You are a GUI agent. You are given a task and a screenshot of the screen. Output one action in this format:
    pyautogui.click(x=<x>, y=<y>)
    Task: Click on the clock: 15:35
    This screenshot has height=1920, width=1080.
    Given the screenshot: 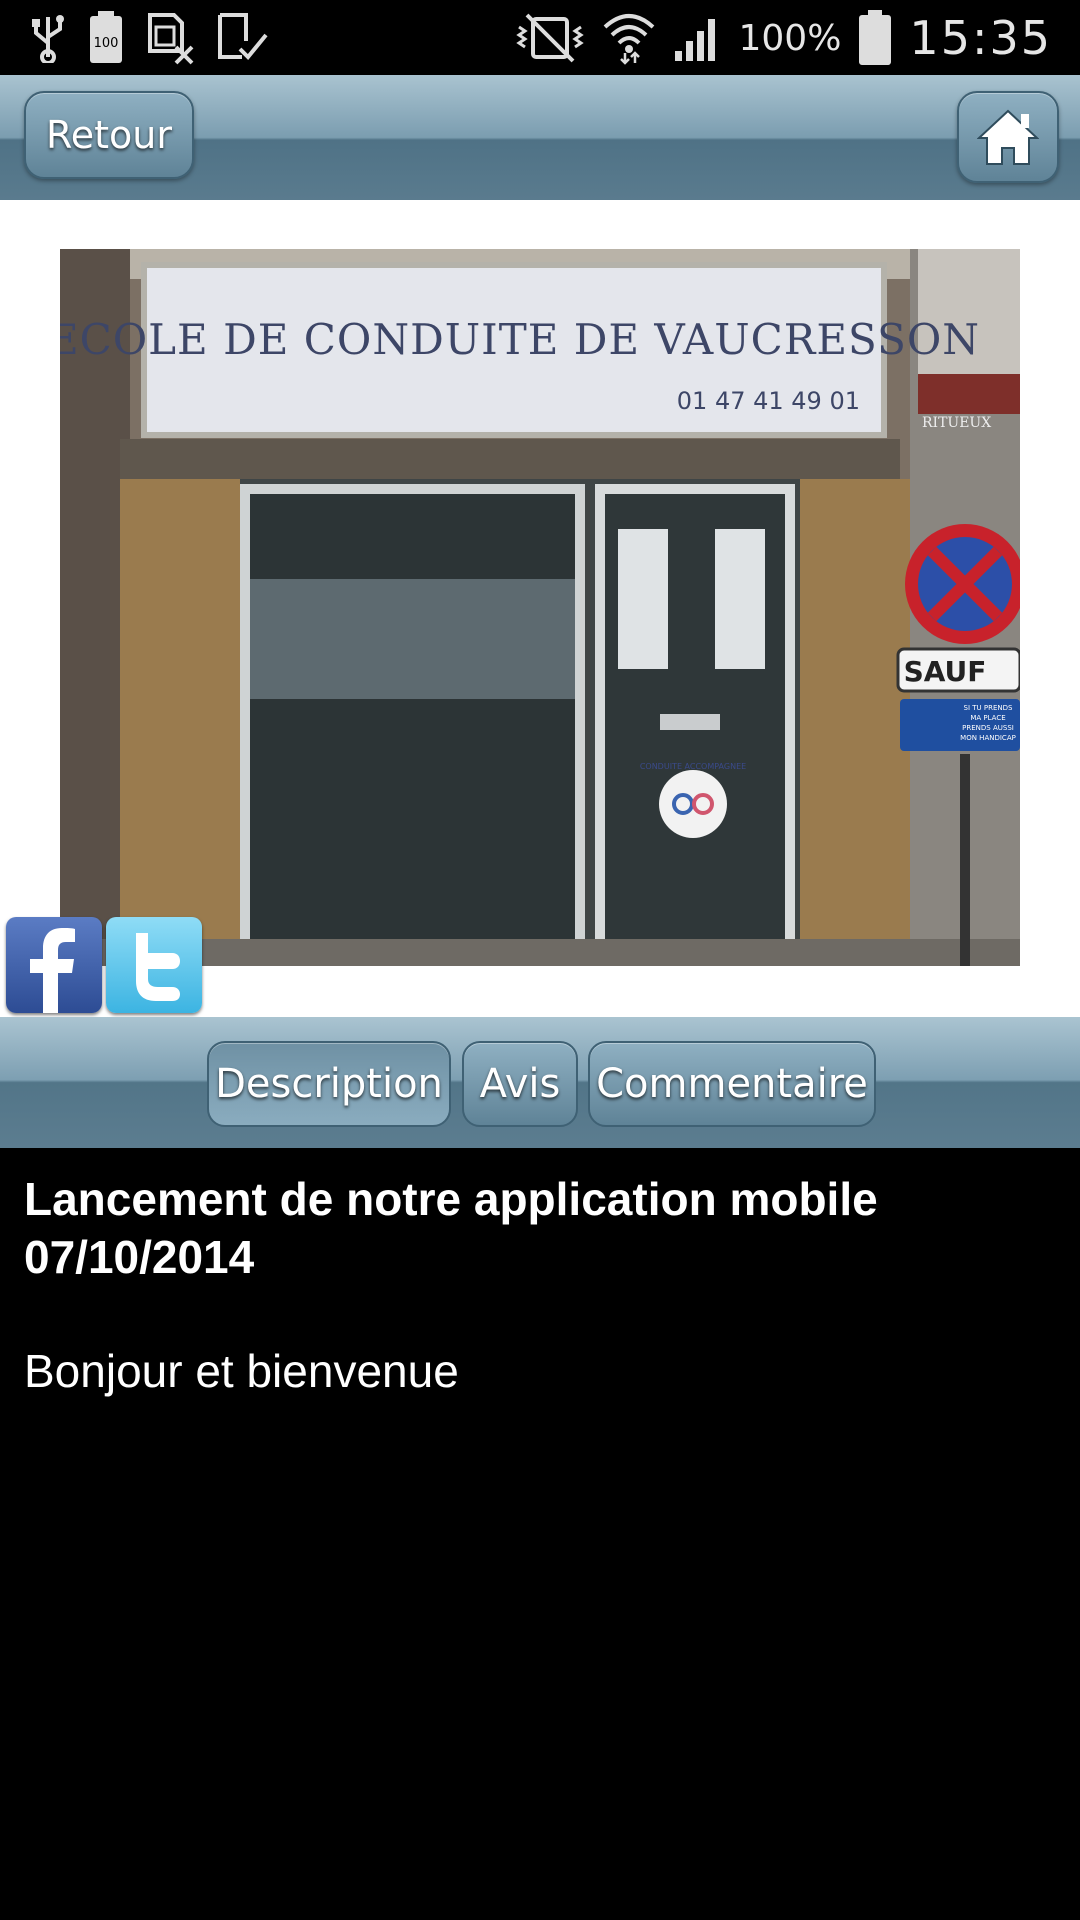 What is the action you would take?
    pyautogui.click(x=980, y=38)
    